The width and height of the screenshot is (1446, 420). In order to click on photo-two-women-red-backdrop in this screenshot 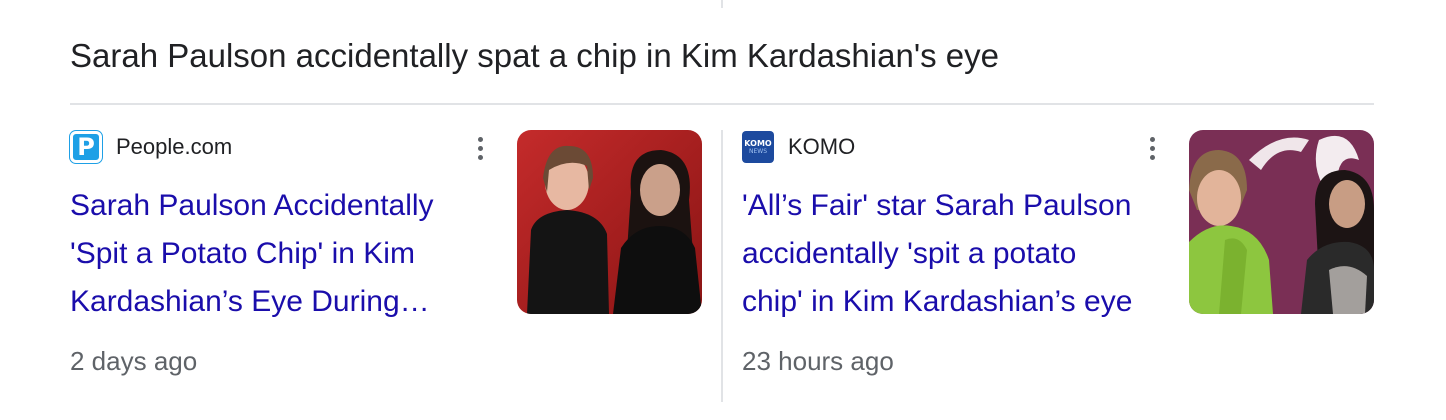, I will do `click(609, 222)`.